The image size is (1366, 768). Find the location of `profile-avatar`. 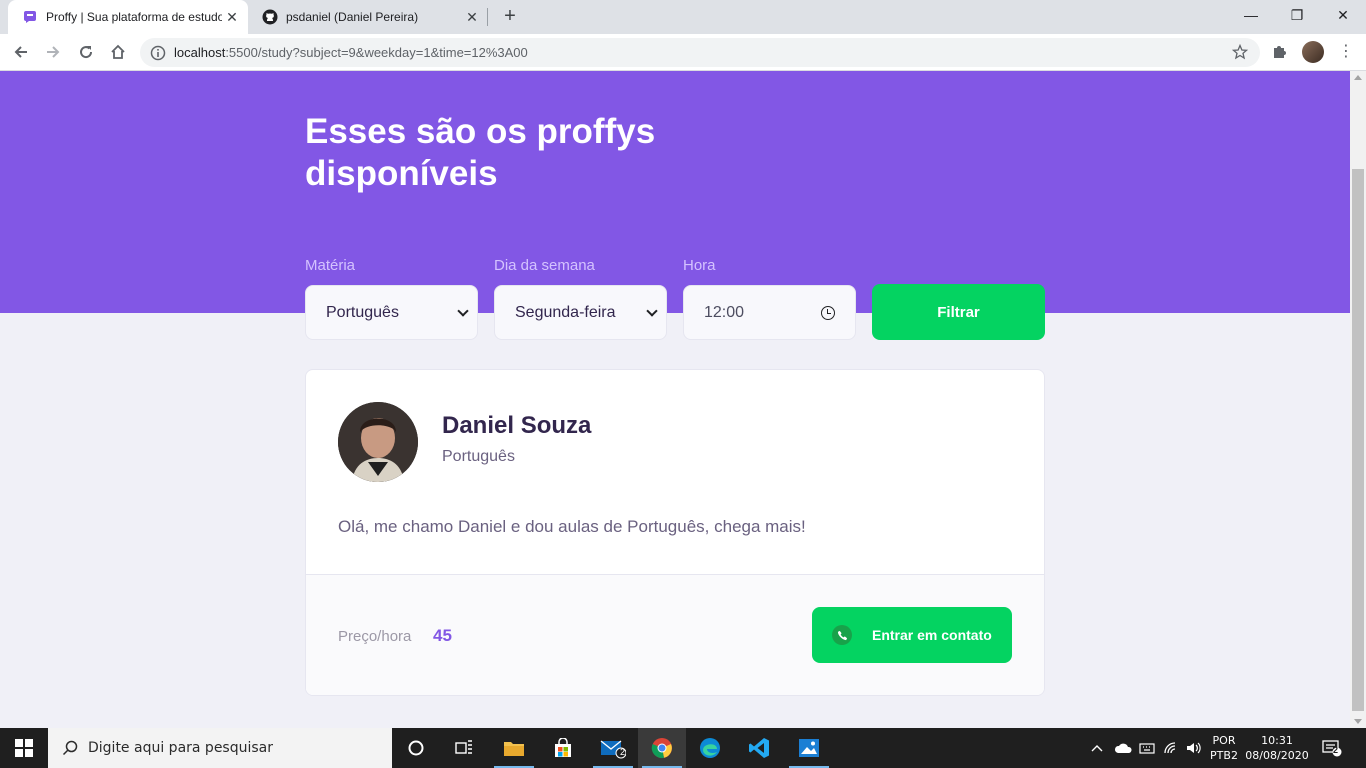

profile-avatar is located at coordinates (1313, 52).